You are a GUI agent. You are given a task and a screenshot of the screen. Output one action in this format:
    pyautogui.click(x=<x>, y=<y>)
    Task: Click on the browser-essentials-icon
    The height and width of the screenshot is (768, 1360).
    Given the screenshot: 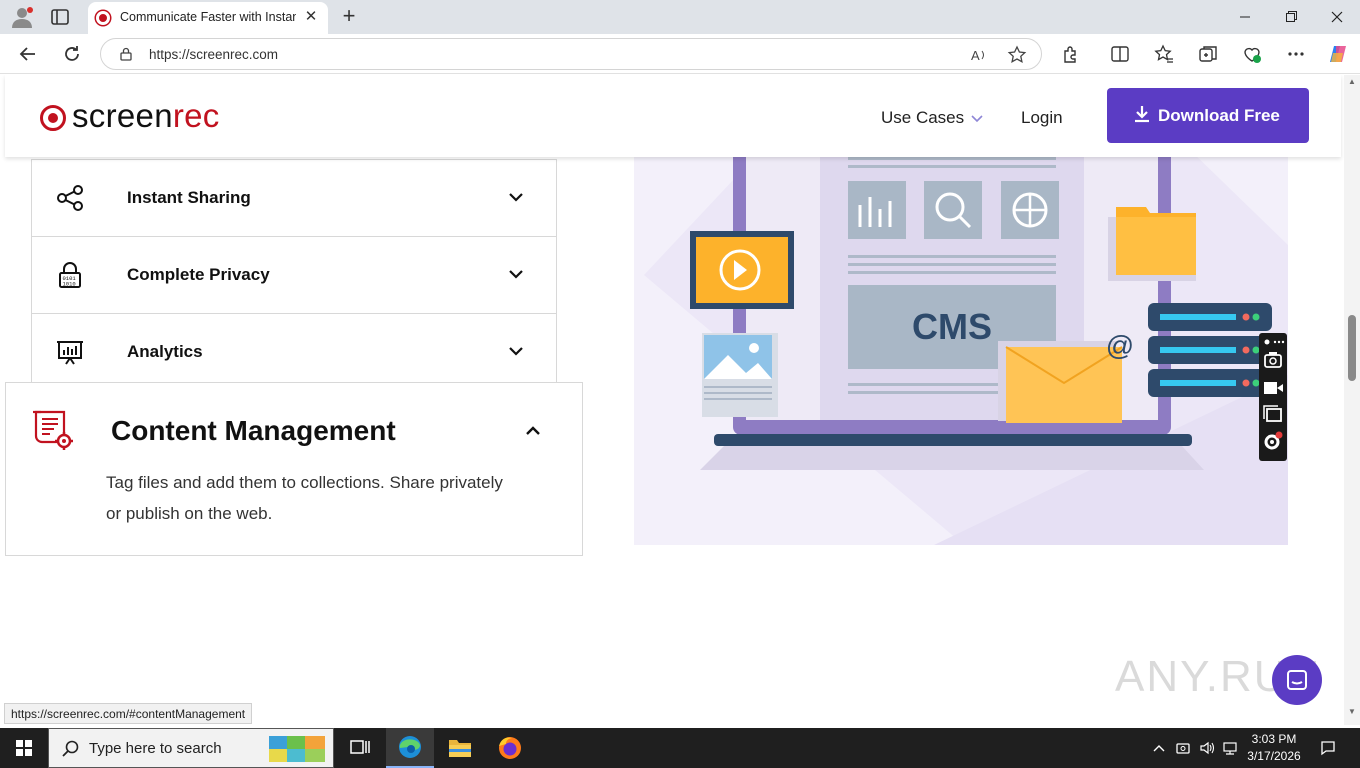 What is the action you would take?
    pyautogui.click(x=1252, y=54)
    